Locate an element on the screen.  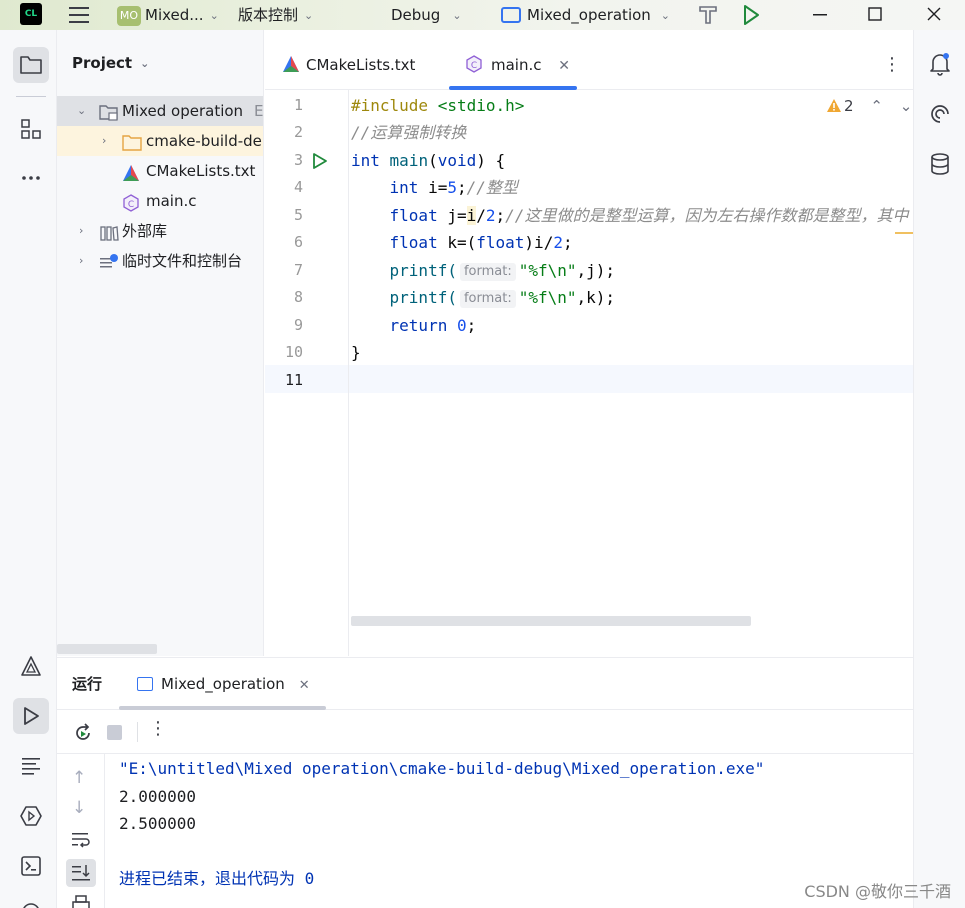
run-tab: Mixed_operation ✕ is located at coordinates (223, 684).